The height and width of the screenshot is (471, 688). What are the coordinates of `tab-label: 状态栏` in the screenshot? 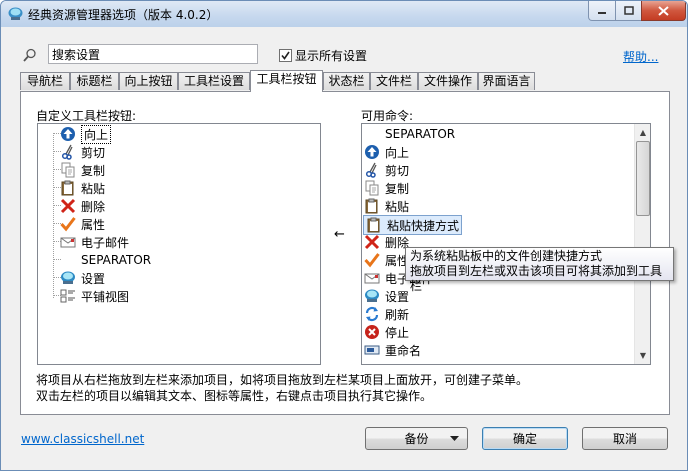 It's located at (346, 81).